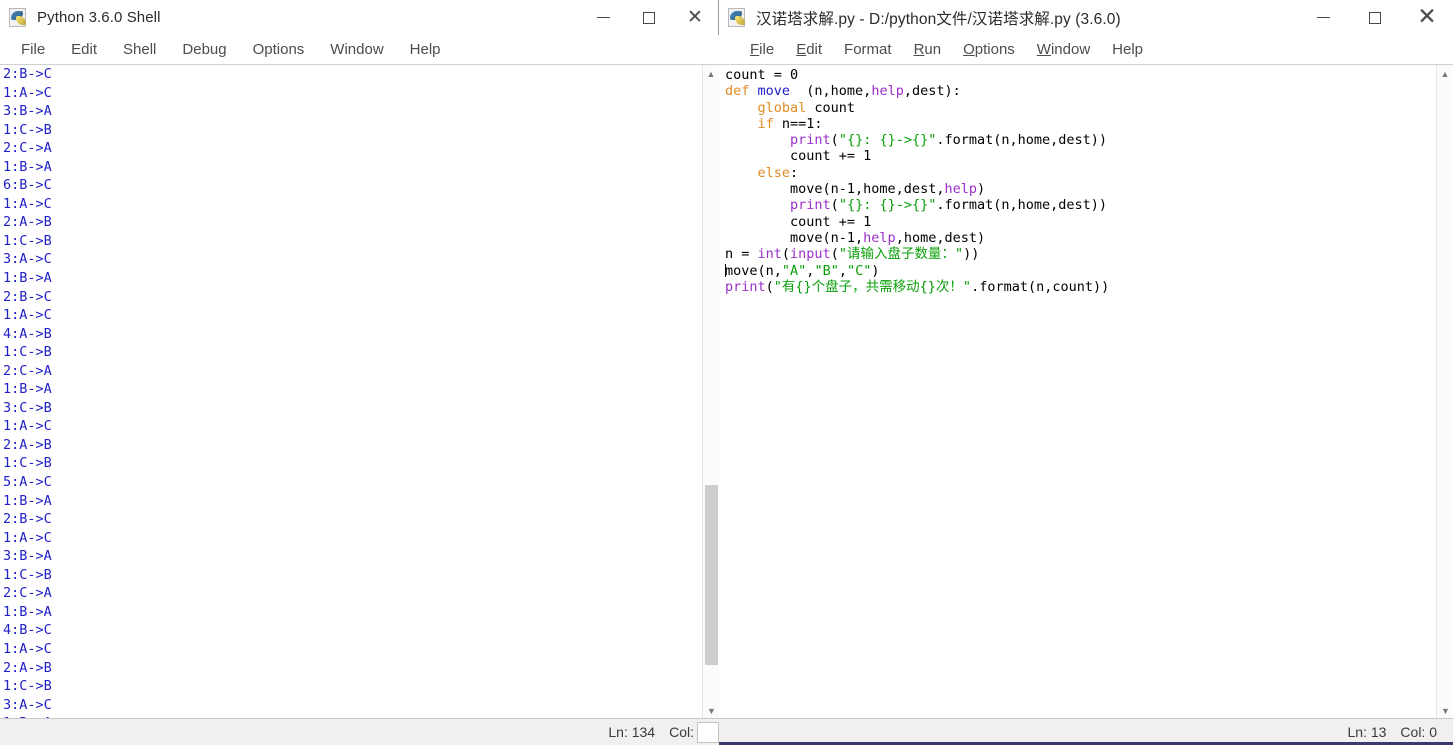 The height and width of the screenshot is (745, 1453). I want to click on code-token: 0, so click(794, 75).